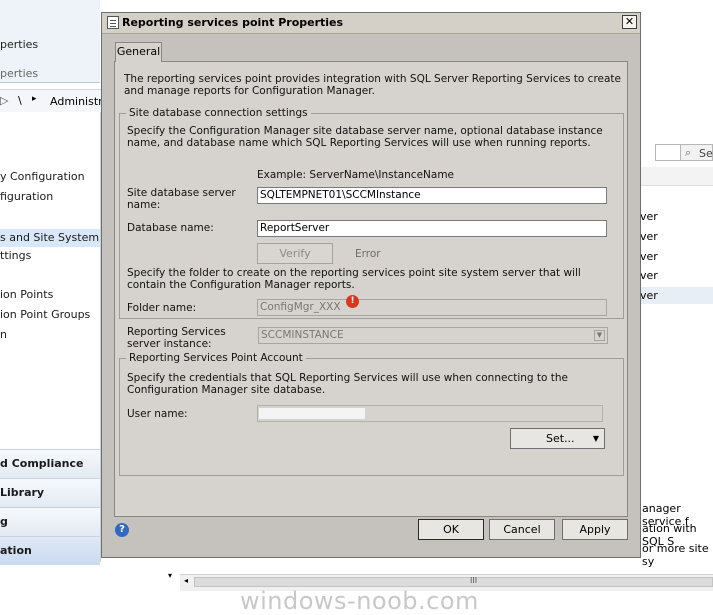  Describe the element at coordinates (19, 44) in the screenshot. I see `ribbon-properties-button: perties` at that location.